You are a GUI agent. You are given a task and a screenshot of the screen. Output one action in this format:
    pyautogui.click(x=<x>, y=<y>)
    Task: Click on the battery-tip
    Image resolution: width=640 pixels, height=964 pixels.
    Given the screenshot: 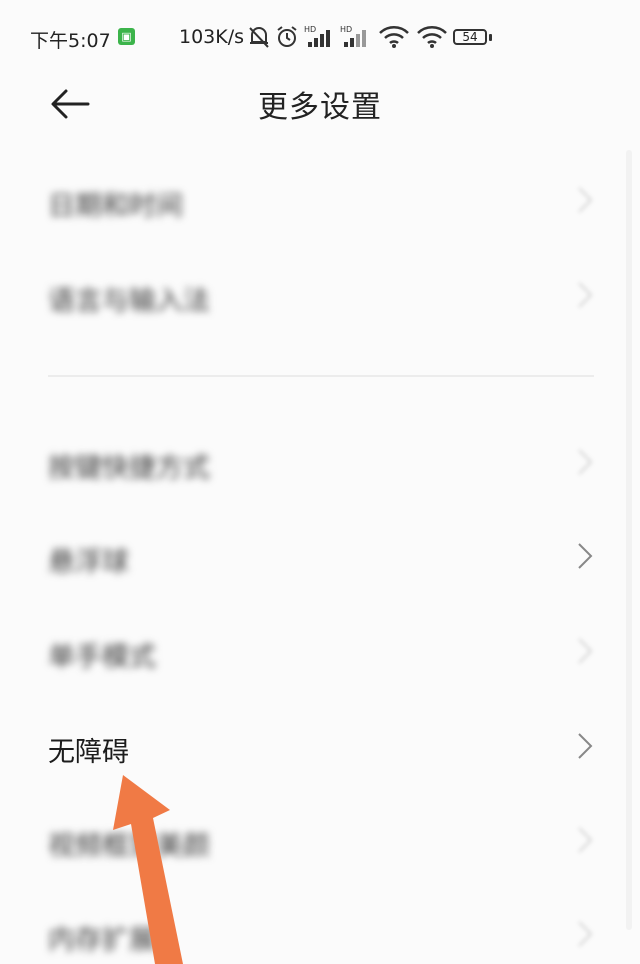 What is the action you would take?
    pyautogui.click(x=490, y=37)
    